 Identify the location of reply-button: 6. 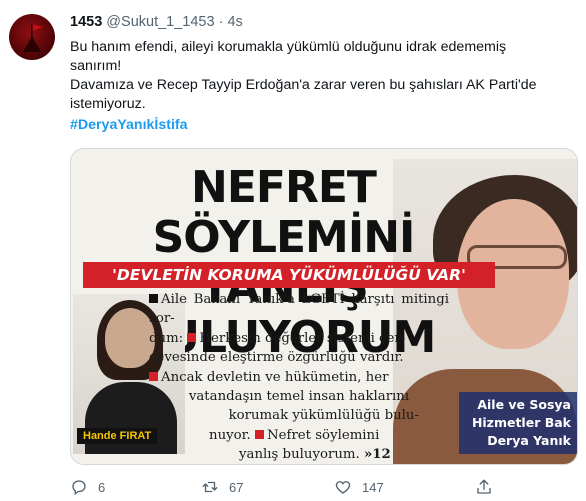
(87, 487).